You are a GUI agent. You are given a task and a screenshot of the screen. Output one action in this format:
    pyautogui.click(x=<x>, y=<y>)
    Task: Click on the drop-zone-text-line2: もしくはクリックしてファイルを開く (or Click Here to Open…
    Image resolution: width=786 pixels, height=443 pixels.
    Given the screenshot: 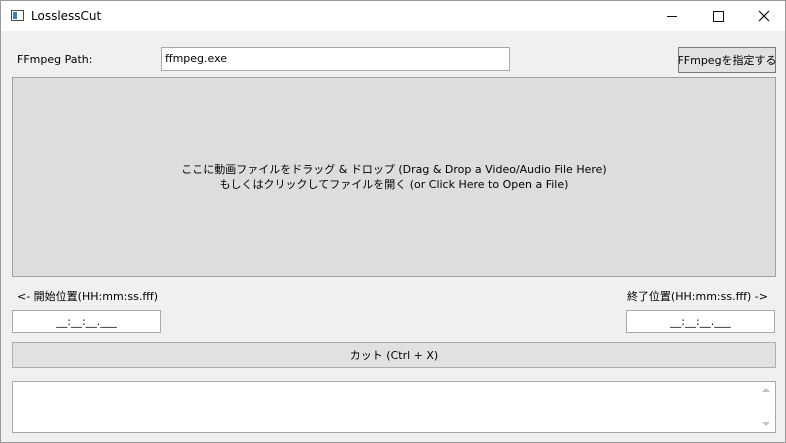 What is the action you would take?
    pyautogui.click(x=394, y=184)
    